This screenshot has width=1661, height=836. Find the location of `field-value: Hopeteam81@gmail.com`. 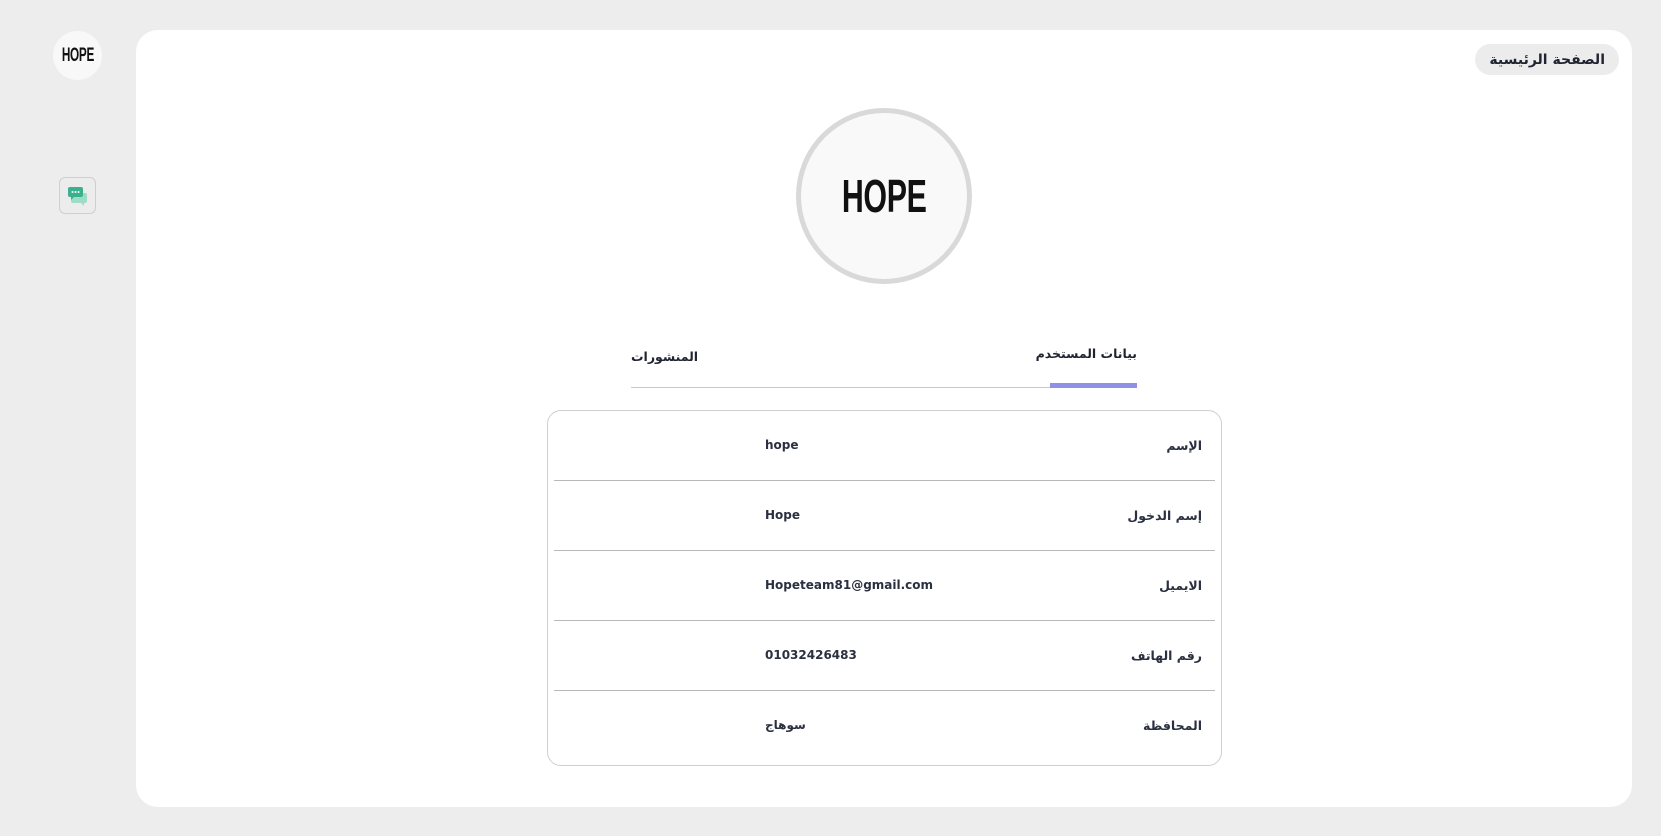

field-value: Hopeteam81@gmail.com is located at coordinates (849, 585).